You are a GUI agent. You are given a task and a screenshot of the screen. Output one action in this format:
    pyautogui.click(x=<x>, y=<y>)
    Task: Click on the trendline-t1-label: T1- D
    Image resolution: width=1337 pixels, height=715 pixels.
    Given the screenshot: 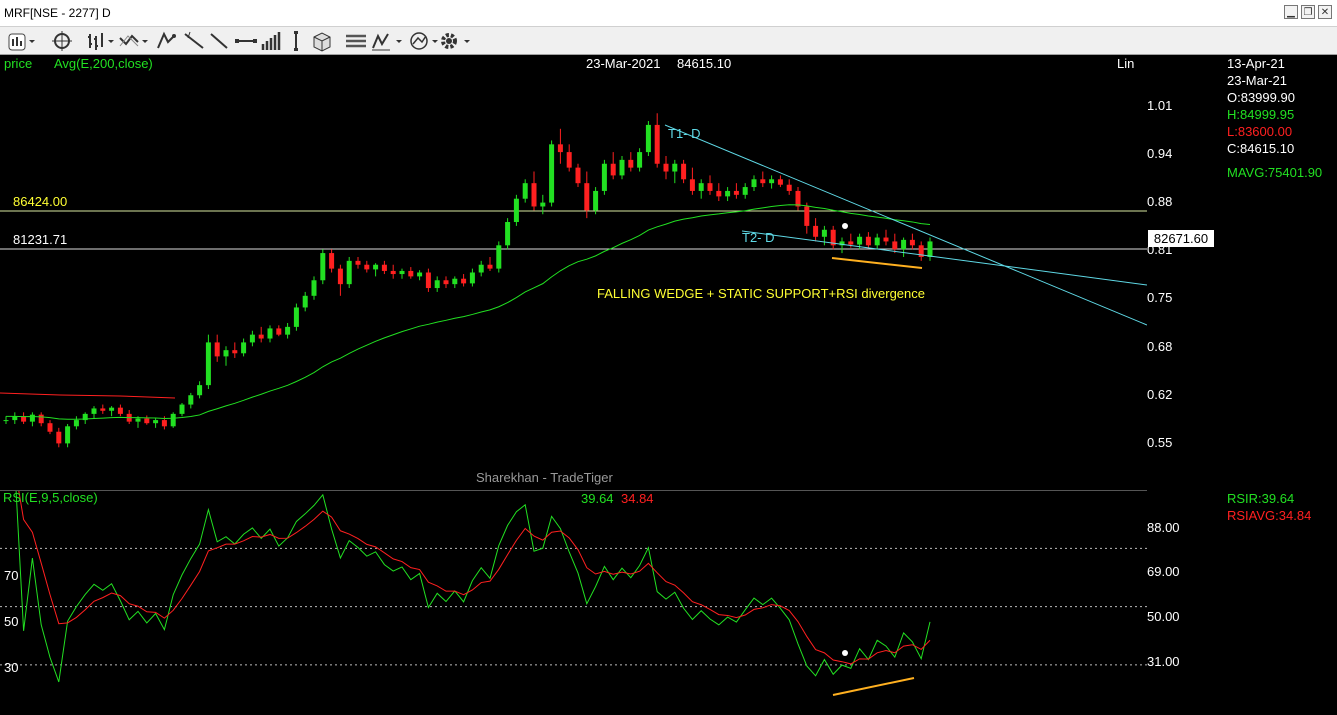 What is the action you would take?
    pyautogui.click(x=684, y=133)
    